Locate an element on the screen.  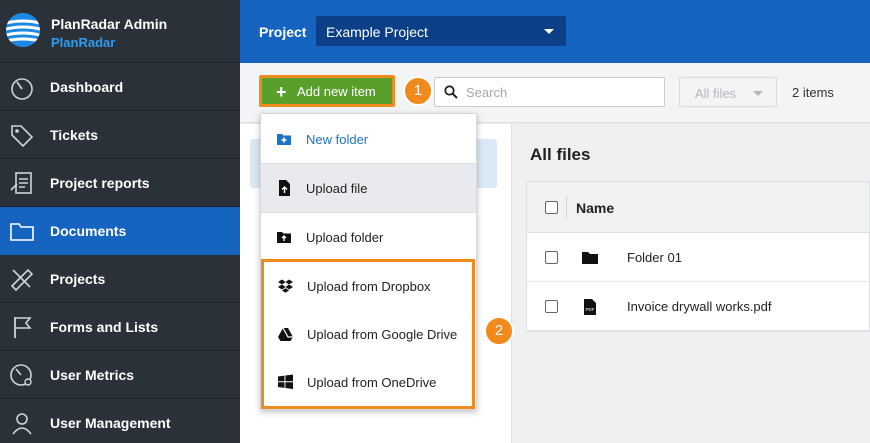
file-name: Invoice drywall works.pdf is located at coordinates (699, 306).